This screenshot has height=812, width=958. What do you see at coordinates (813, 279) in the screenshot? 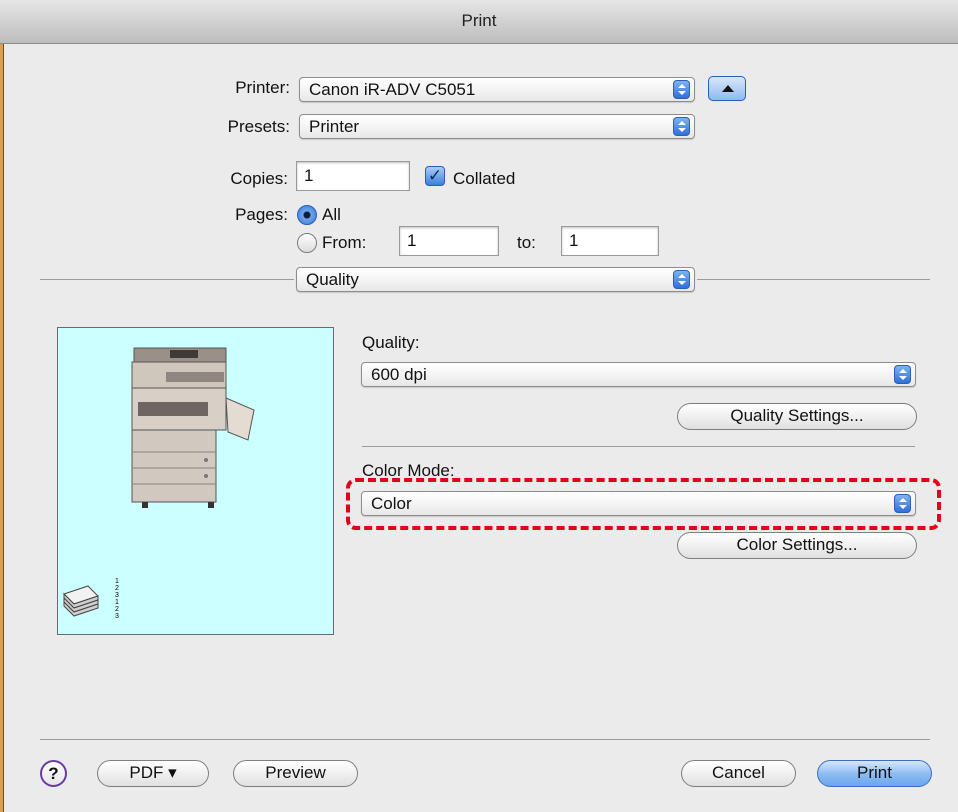
I see `separator-right` at bounding box center [813, 279].